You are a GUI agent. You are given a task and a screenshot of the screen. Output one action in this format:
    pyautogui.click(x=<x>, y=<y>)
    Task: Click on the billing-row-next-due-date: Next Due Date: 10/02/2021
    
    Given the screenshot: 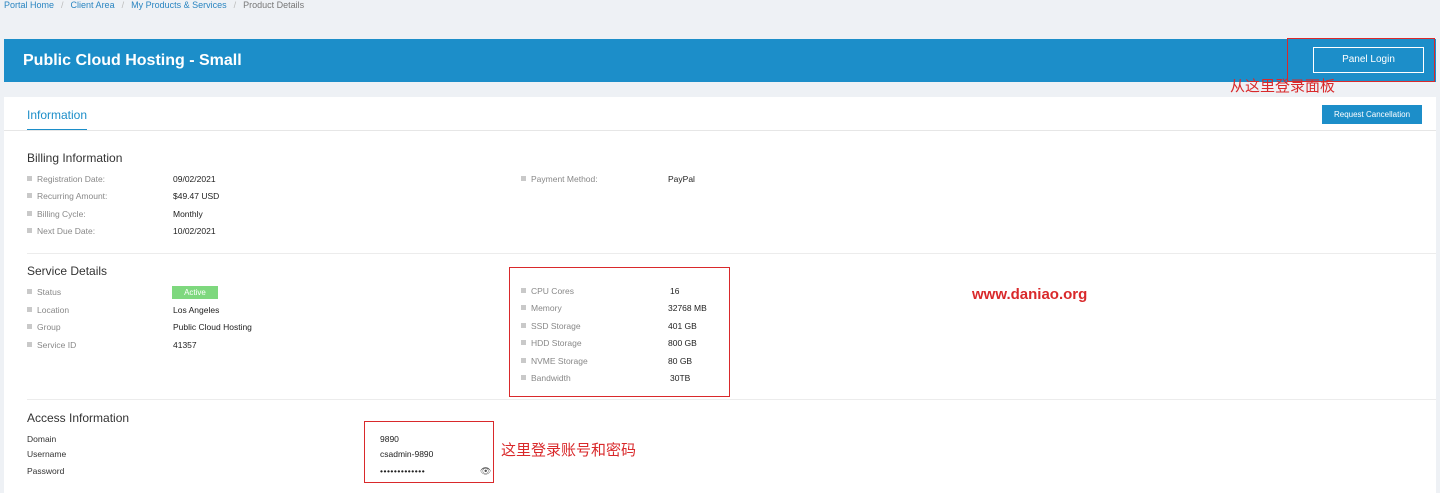 What is the action you would take?
    pyautogui.click(x=177, y=232)
    